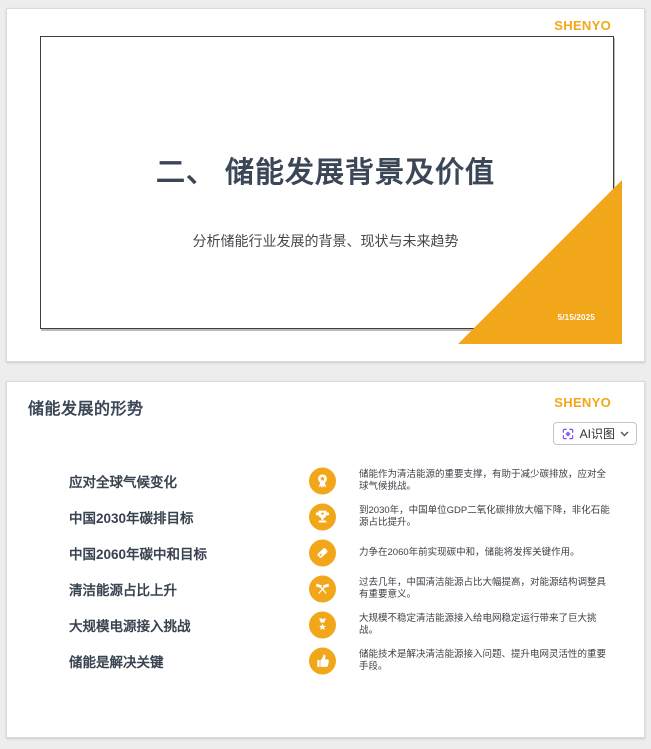 The image size is (651, 749). What do you see at coordinates (130, 626) in the screenshot?
I see `feature-label: 大规模电源接入挑战` at bounding box center [130, 626].